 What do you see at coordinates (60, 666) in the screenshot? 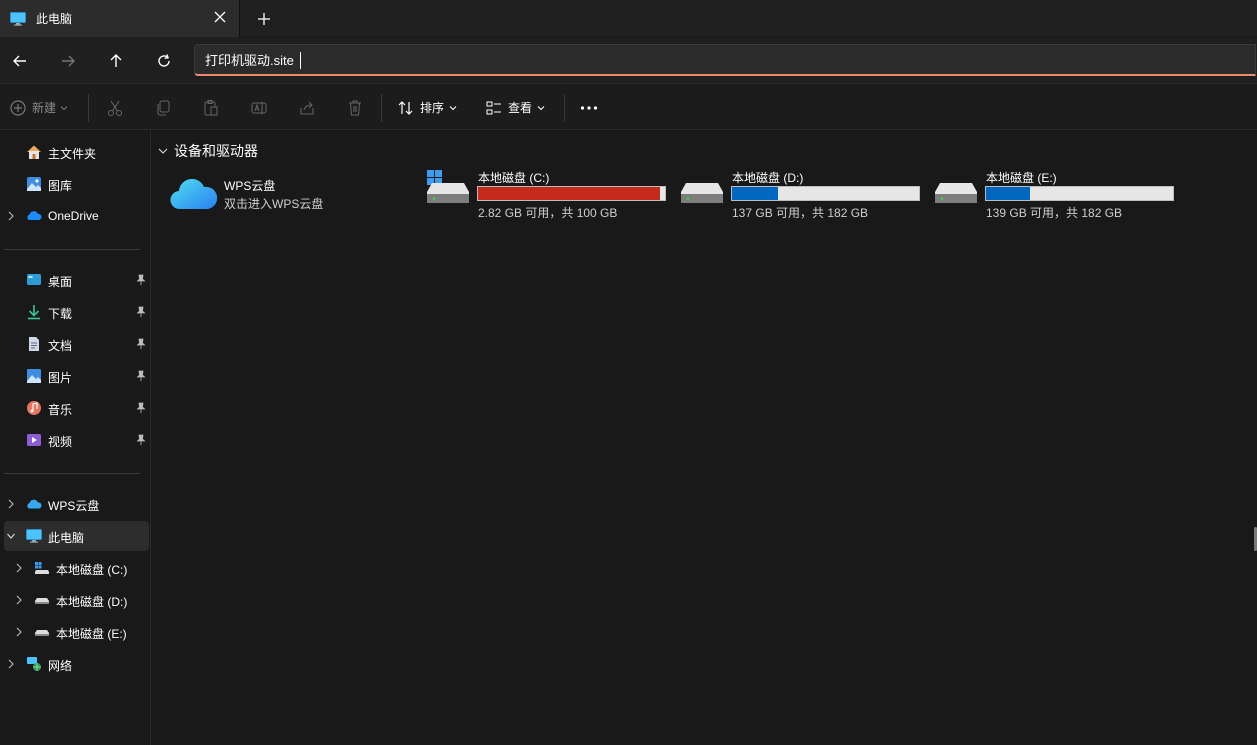
I see `sidebar-item-label: 网络` at bounding box center [60, 666].